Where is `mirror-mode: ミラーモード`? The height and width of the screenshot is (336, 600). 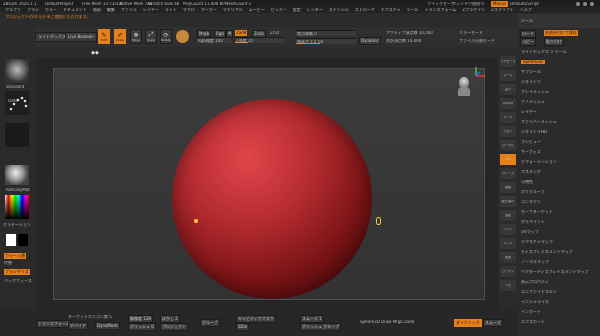 mirror-mode: ミラーモード is located at coordinates (471, 33).